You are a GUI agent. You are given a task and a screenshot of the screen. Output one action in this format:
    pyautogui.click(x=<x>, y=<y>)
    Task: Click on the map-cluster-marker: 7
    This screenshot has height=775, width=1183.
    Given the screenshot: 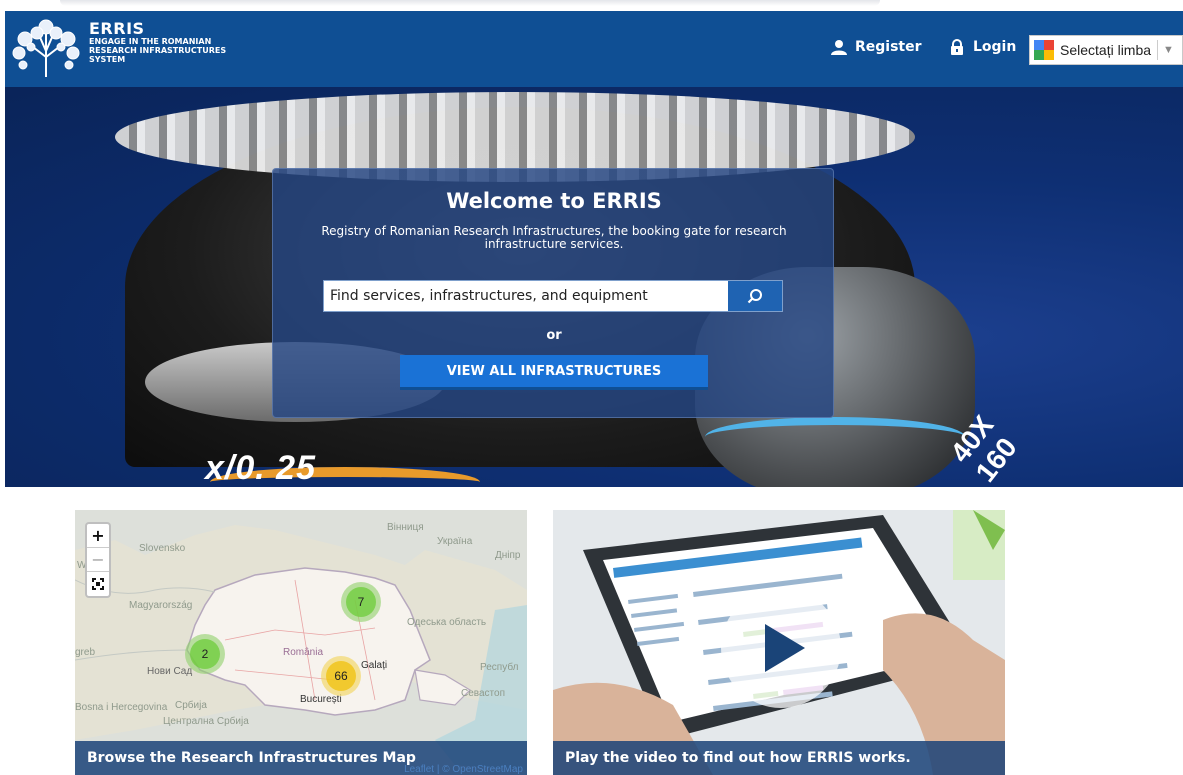 What is the action you would take?
    pyautogui.click(x=361, y=602)
    